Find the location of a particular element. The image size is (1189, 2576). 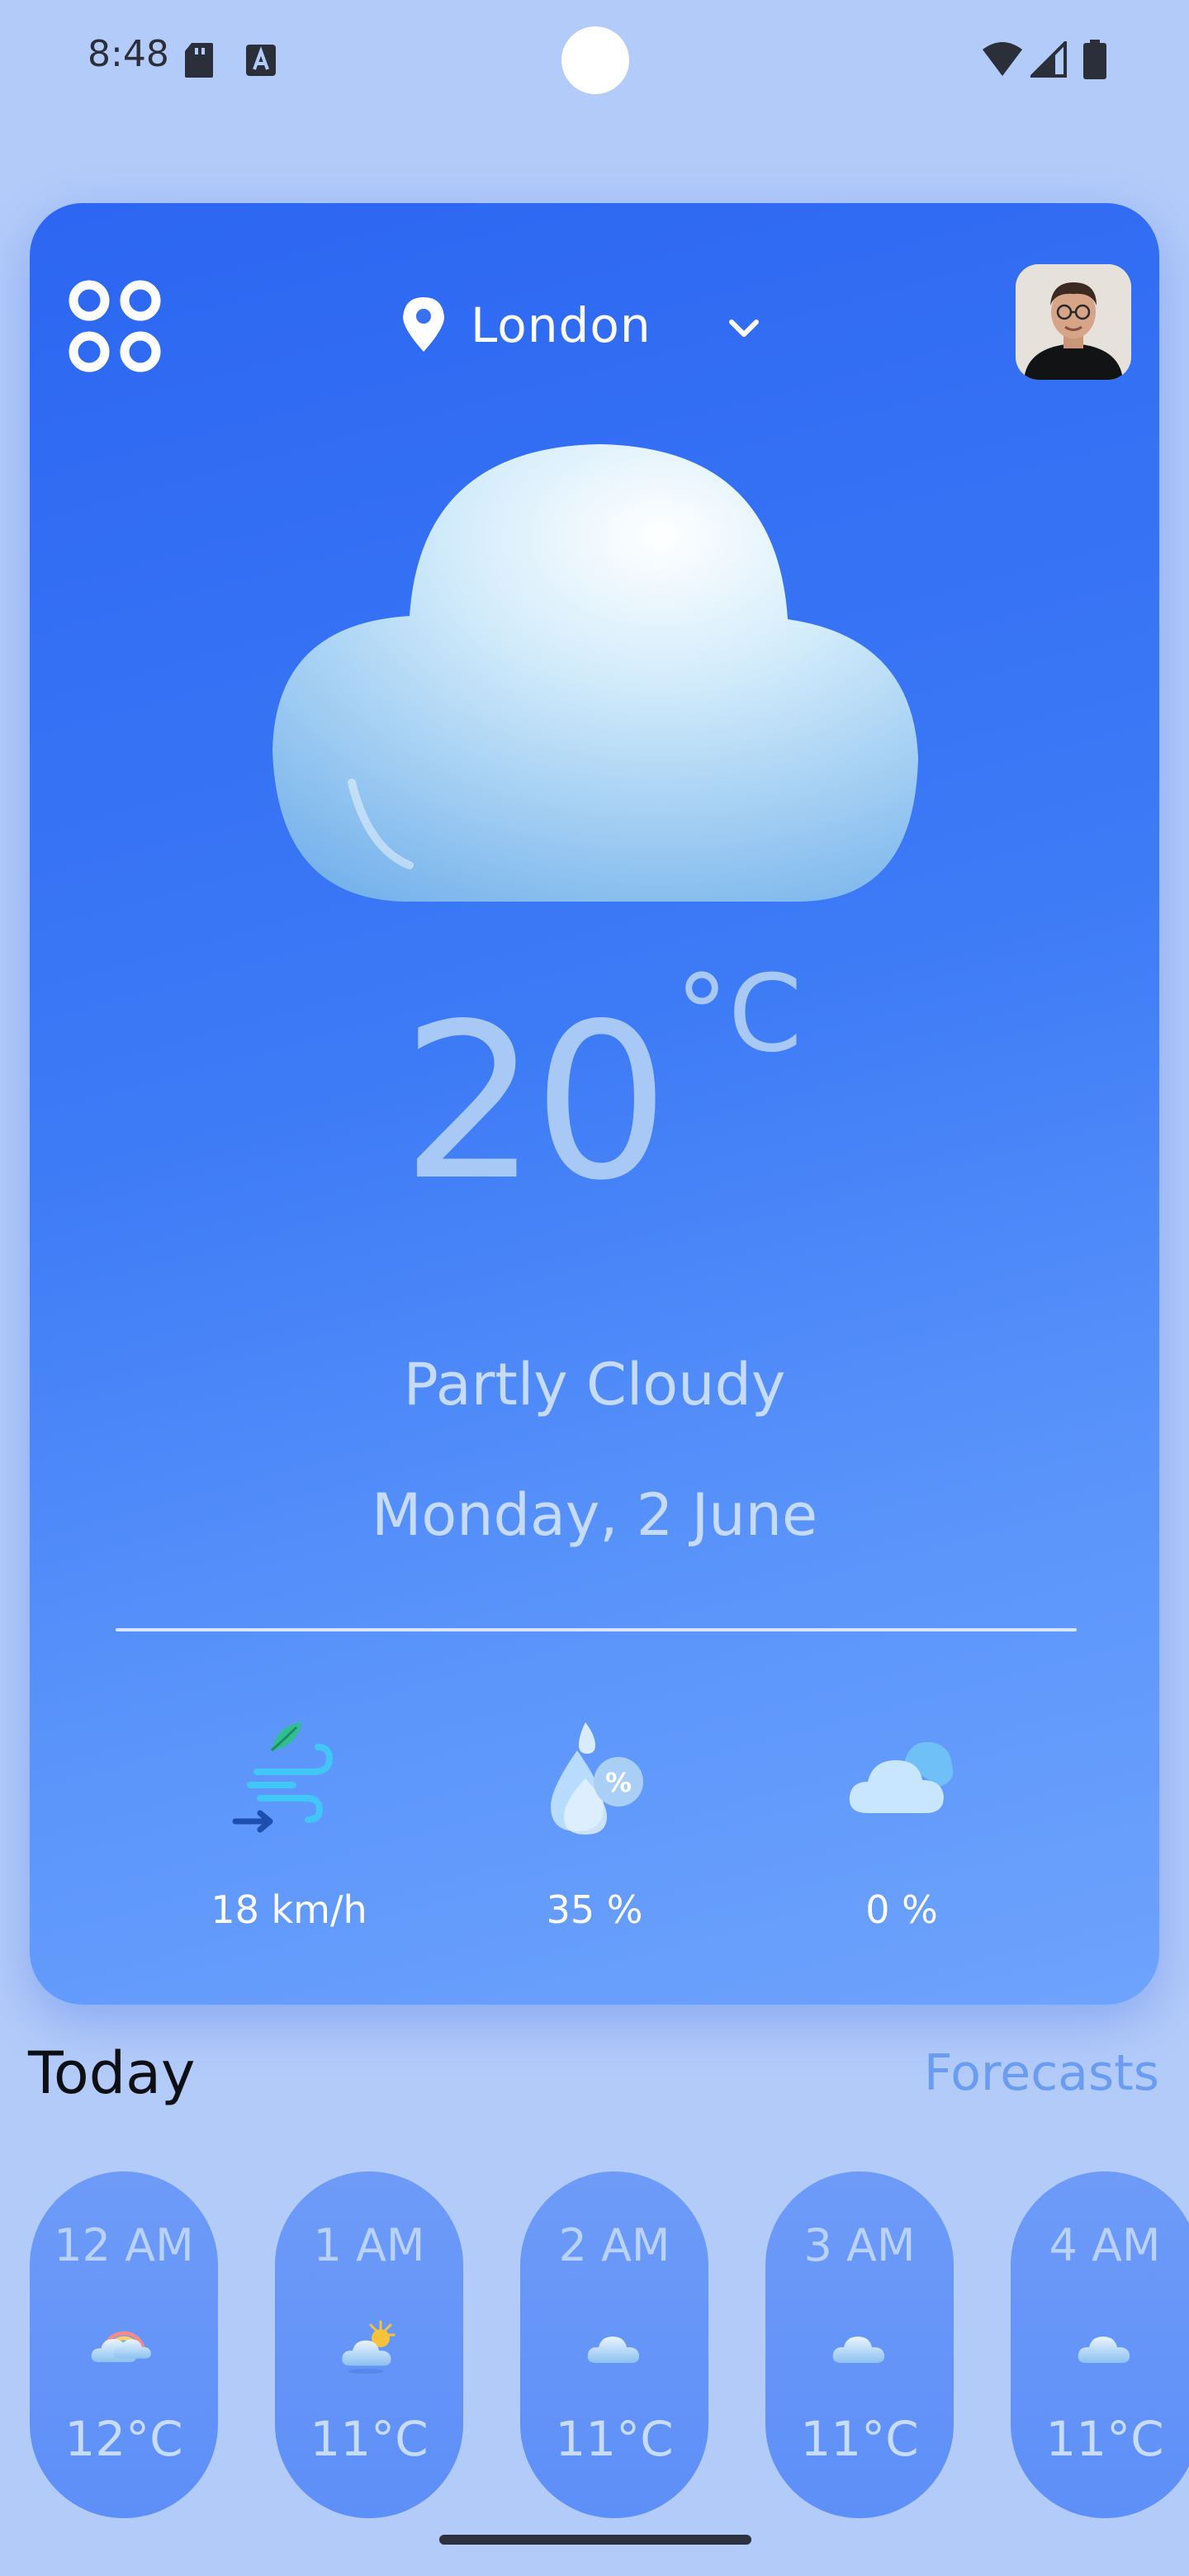

home-indicator is located at coordinates (595, 2540).